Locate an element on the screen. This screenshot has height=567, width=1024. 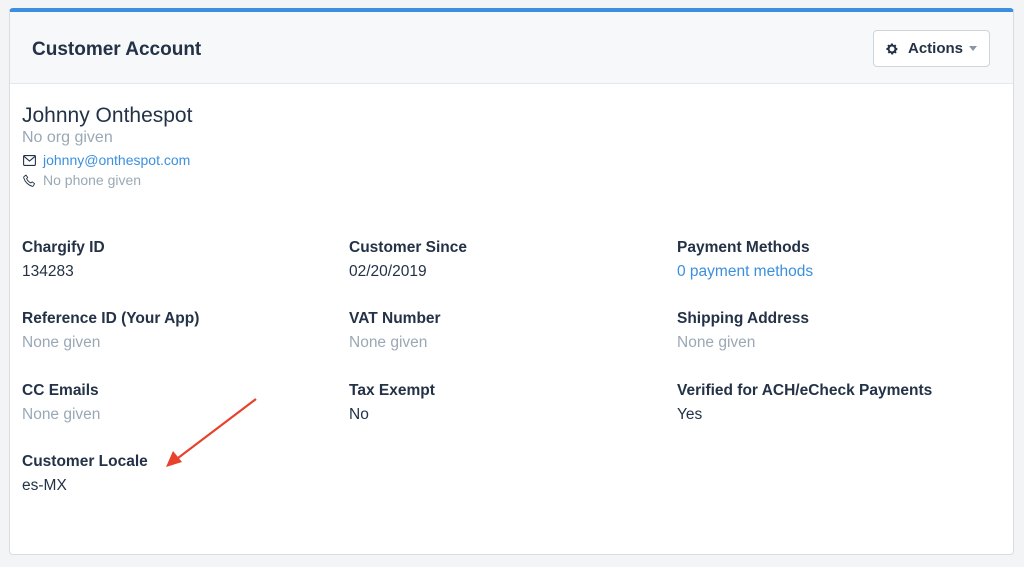
email-row: johnny@onthespot.com is located at coordinates (106, 160).